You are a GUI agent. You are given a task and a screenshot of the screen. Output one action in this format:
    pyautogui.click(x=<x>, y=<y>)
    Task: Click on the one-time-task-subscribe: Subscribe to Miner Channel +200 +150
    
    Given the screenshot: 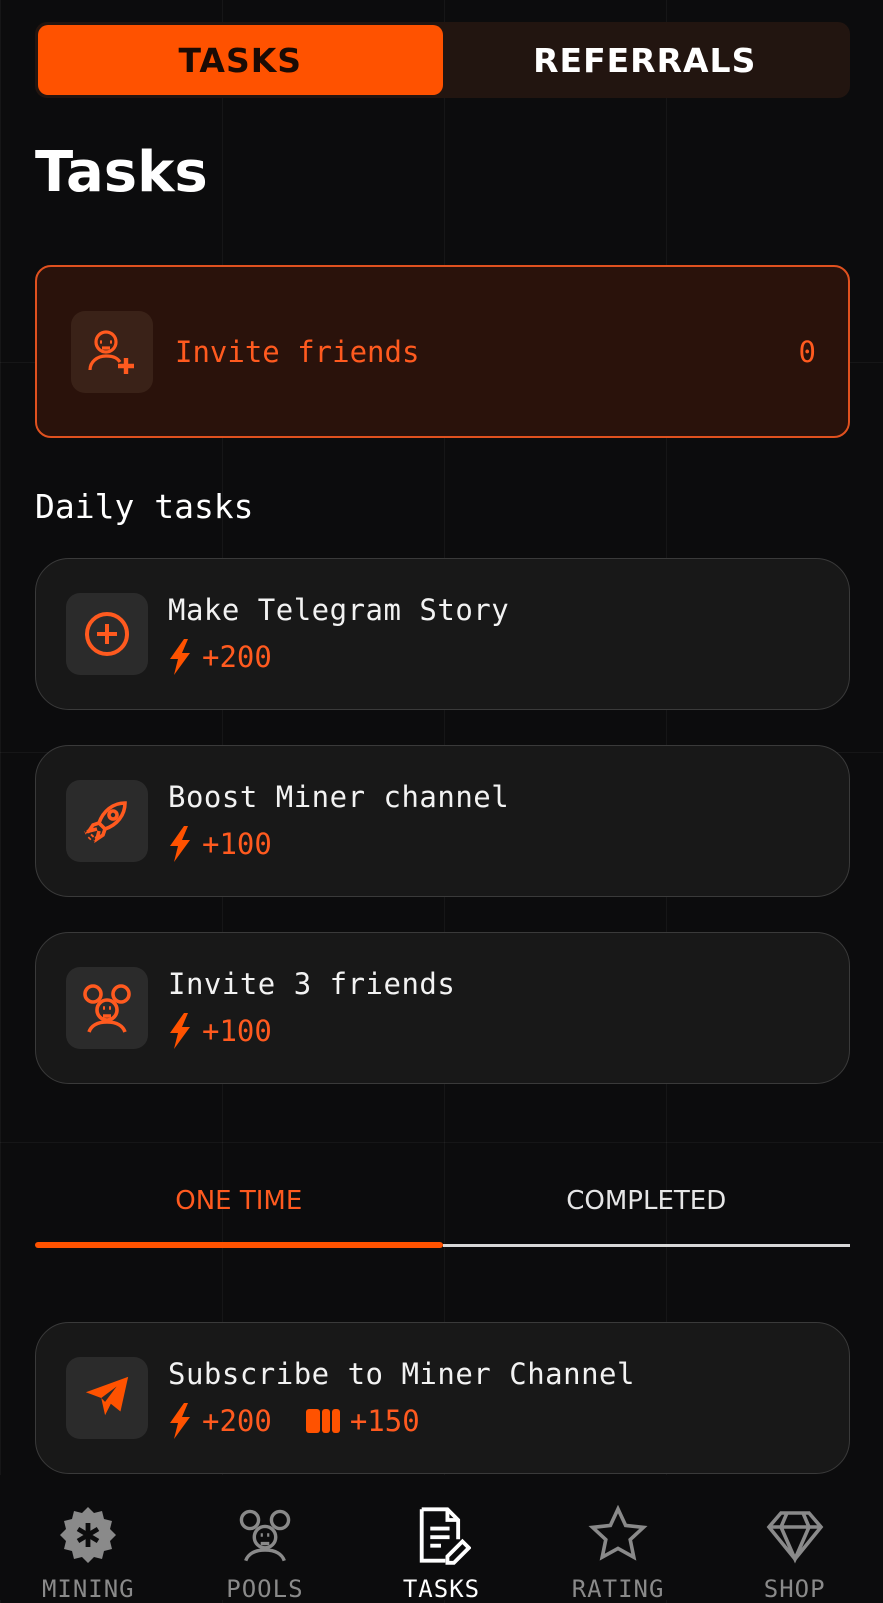 What is the action you would take?
    pyautogui.click(x=442, y=1398)
    